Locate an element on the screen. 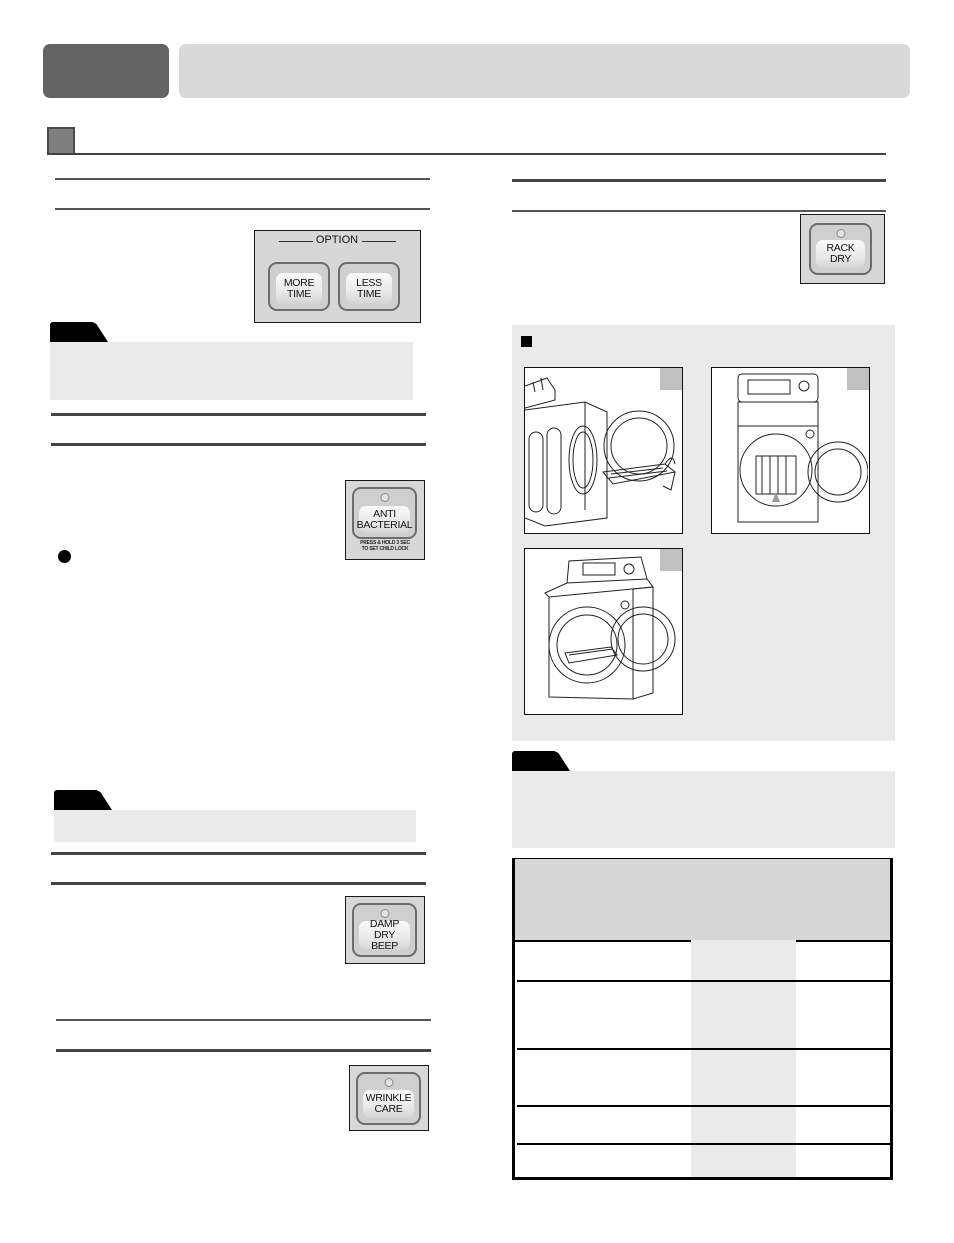  chapter-tab is located at coordinates (106, 71).